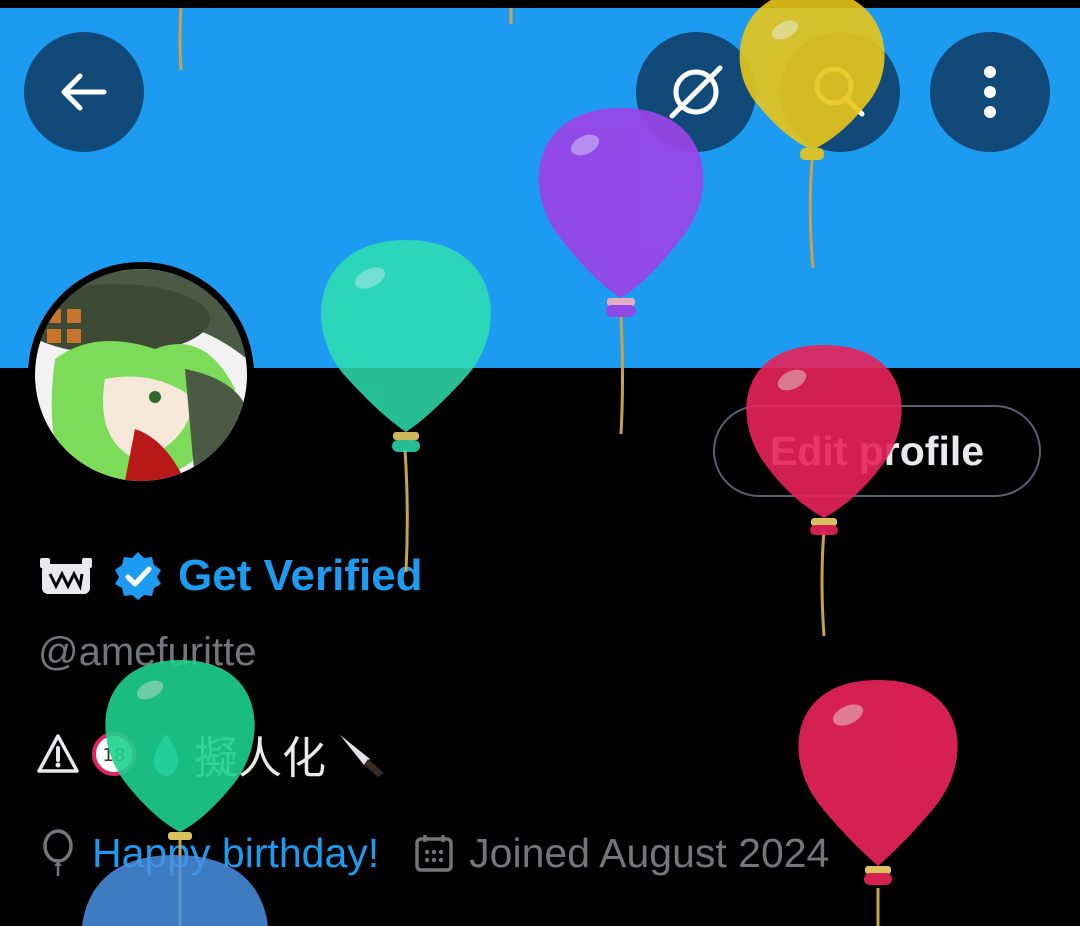 This screenshot has height=926, width=1080. I want to click on get-verified-link: Get Verified, so click(300, 576).